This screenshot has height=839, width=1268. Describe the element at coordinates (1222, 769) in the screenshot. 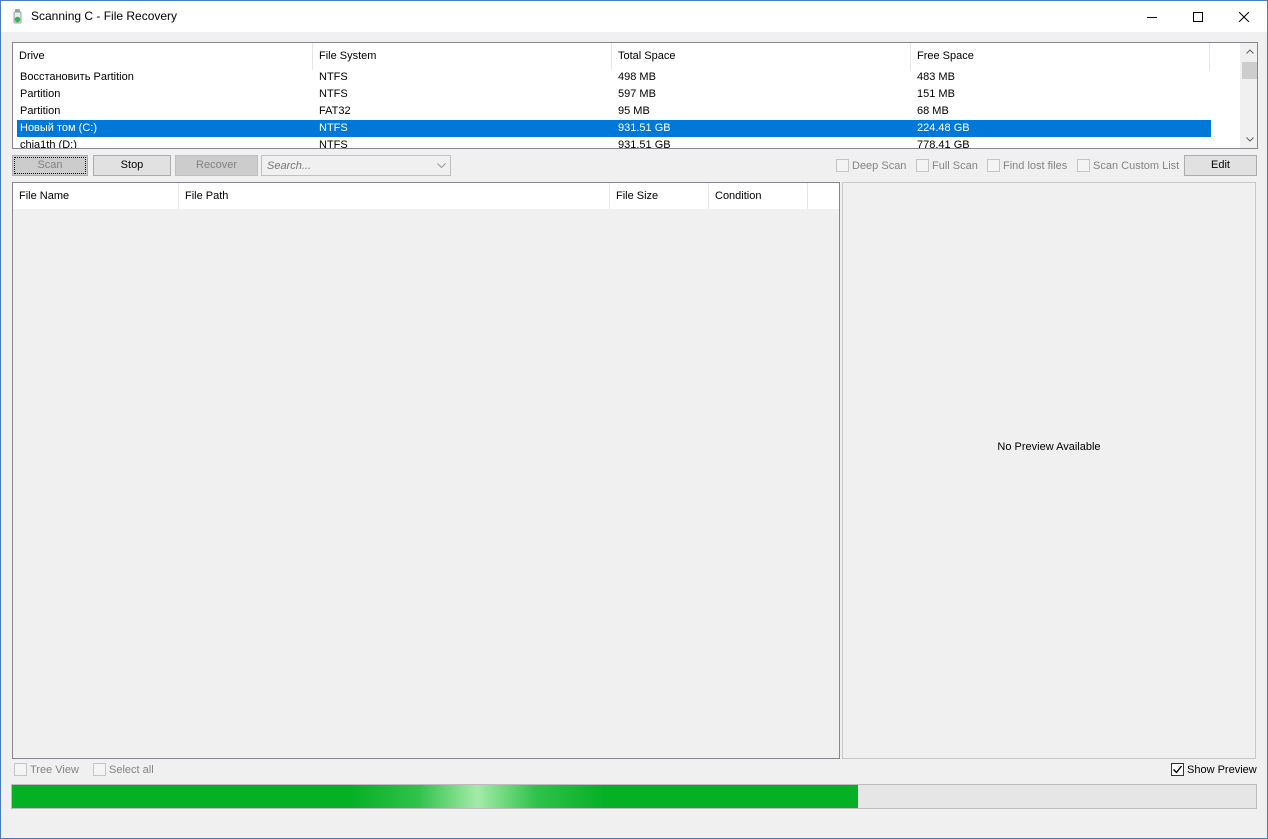

I see `show-preview-label: Show Preview` at that location.